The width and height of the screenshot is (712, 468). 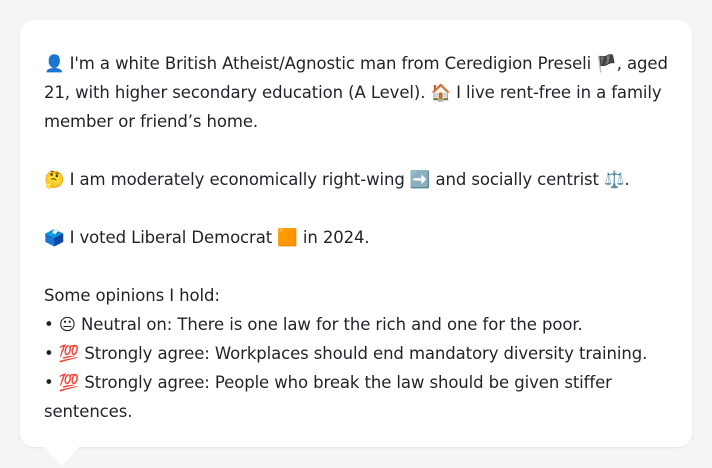 What do you see at coordinates (132, 295) in the screenshot?
I see `opinions-heading: Some opinions I hold:` at bounding box center [132, 295].